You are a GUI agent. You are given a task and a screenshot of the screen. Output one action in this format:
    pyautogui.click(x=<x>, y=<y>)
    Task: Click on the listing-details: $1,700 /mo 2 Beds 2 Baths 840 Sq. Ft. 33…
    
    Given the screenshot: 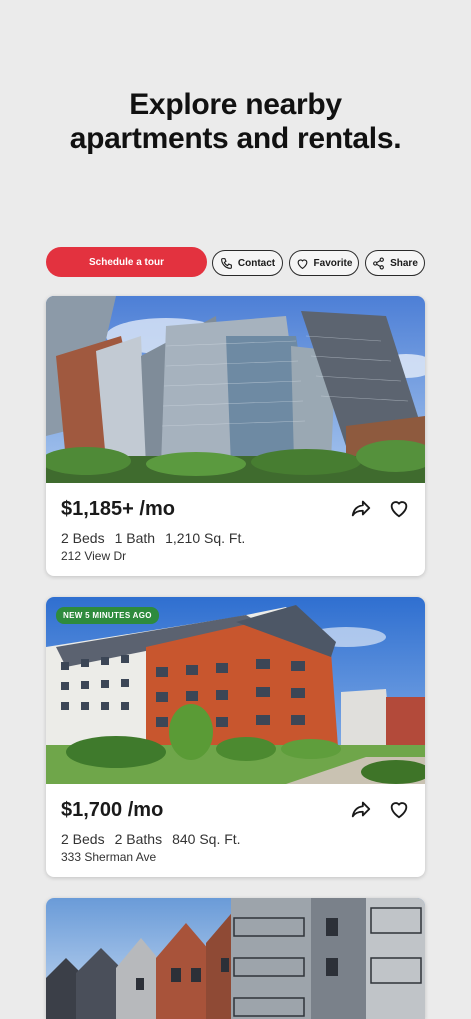 What is the action you would take?
    pyautogui.click(x=235, y=830)
    